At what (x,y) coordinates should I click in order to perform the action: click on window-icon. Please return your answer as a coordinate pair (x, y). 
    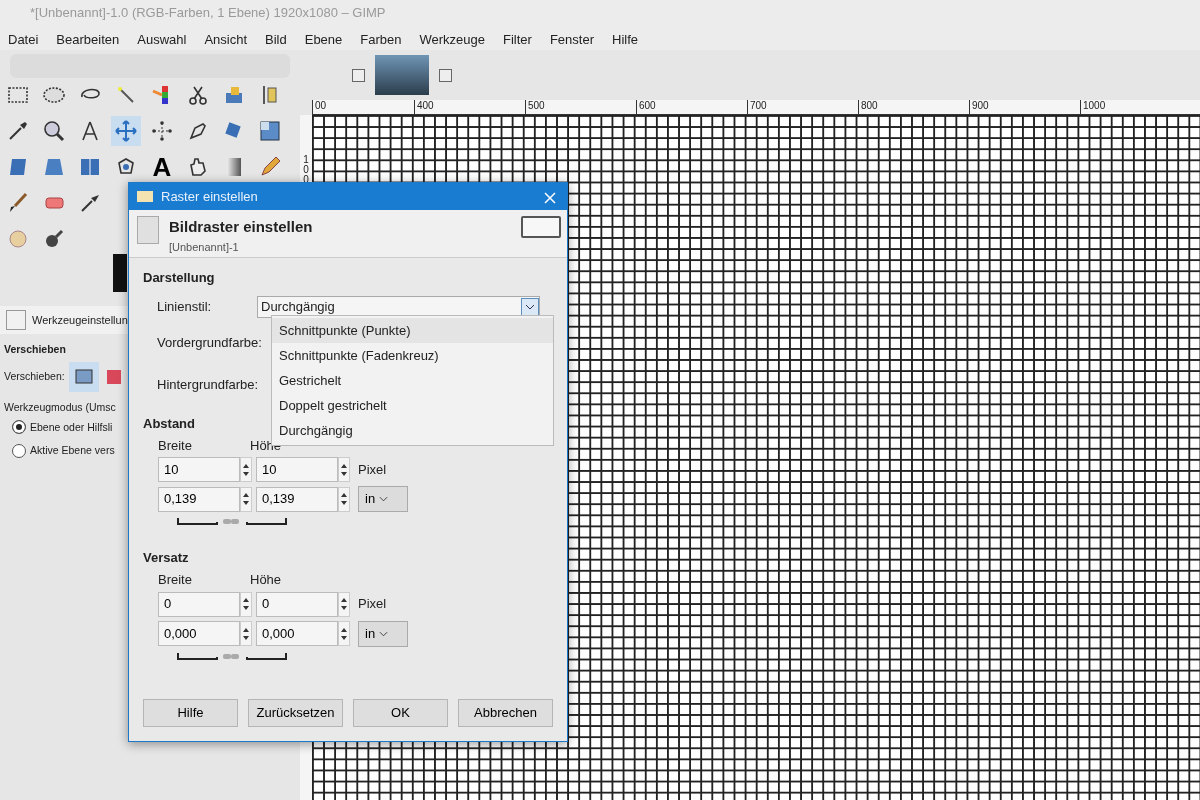
    Looking at the image, I should click on (145, 196).